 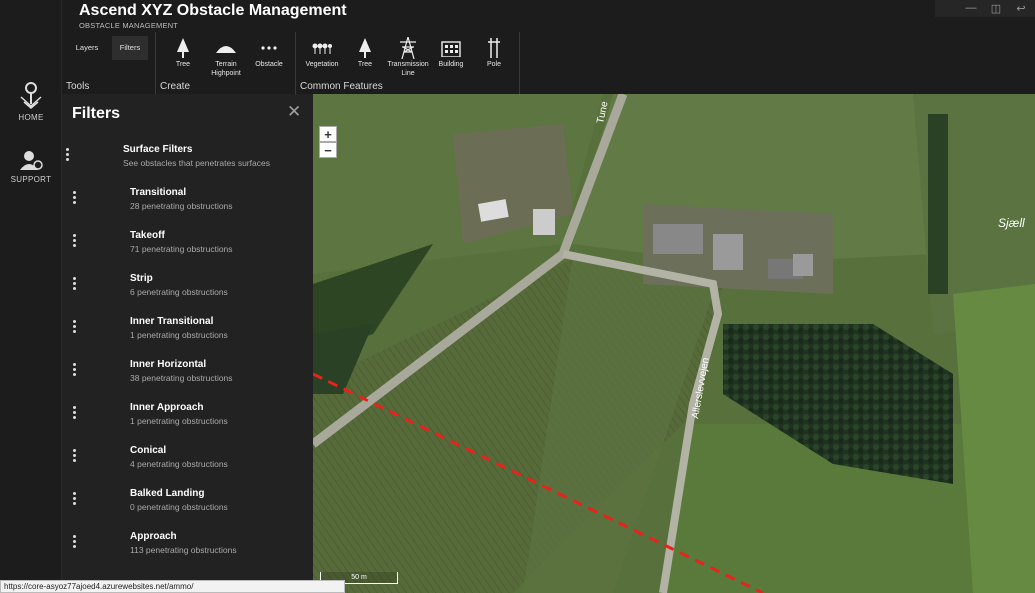 I want to click on filter-name: Conical, so click(x=148, y=450).